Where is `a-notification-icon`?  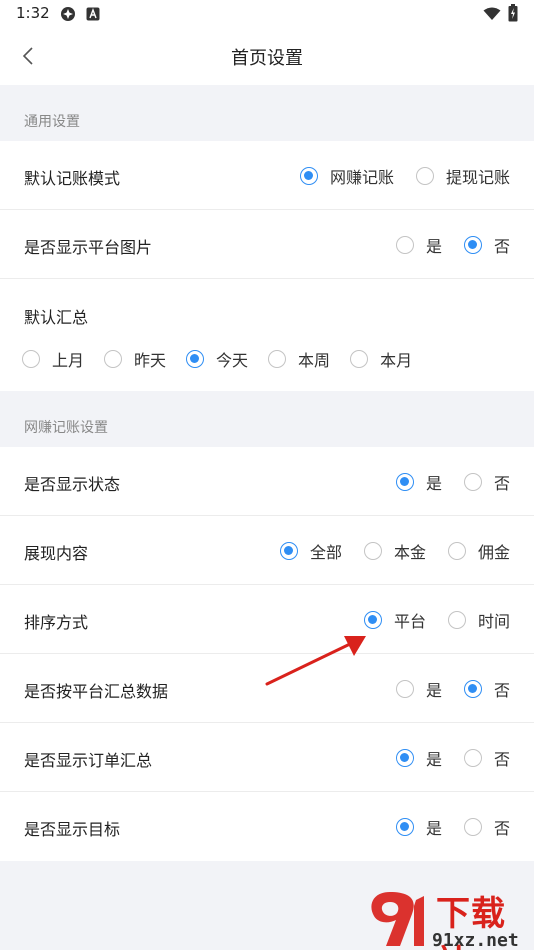
a-notification-icon is located at coordinates (93, 15).